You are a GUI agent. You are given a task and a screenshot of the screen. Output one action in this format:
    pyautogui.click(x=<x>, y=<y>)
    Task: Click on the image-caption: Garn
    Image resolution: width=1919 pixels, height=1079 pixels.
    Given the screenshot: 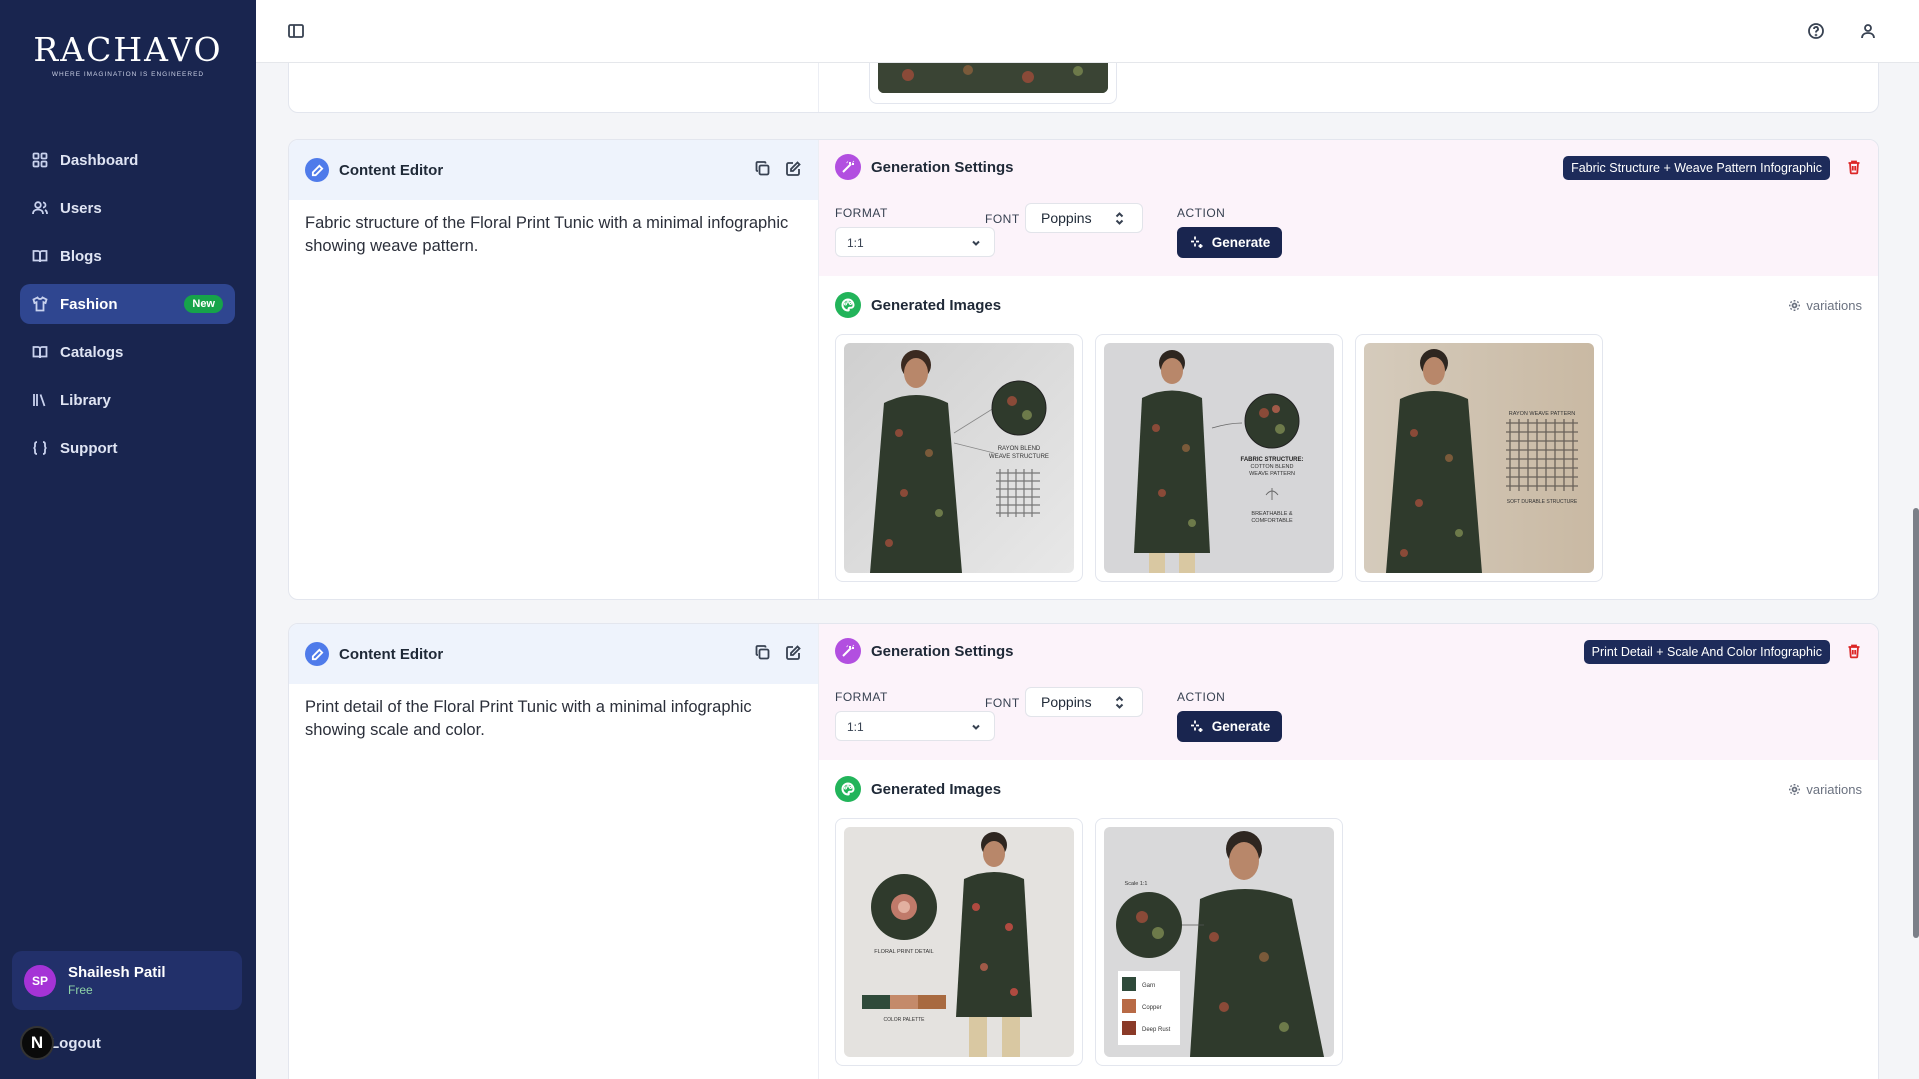 What is the action you would take?
    pyautogui.click(x=1148, y=986)
    